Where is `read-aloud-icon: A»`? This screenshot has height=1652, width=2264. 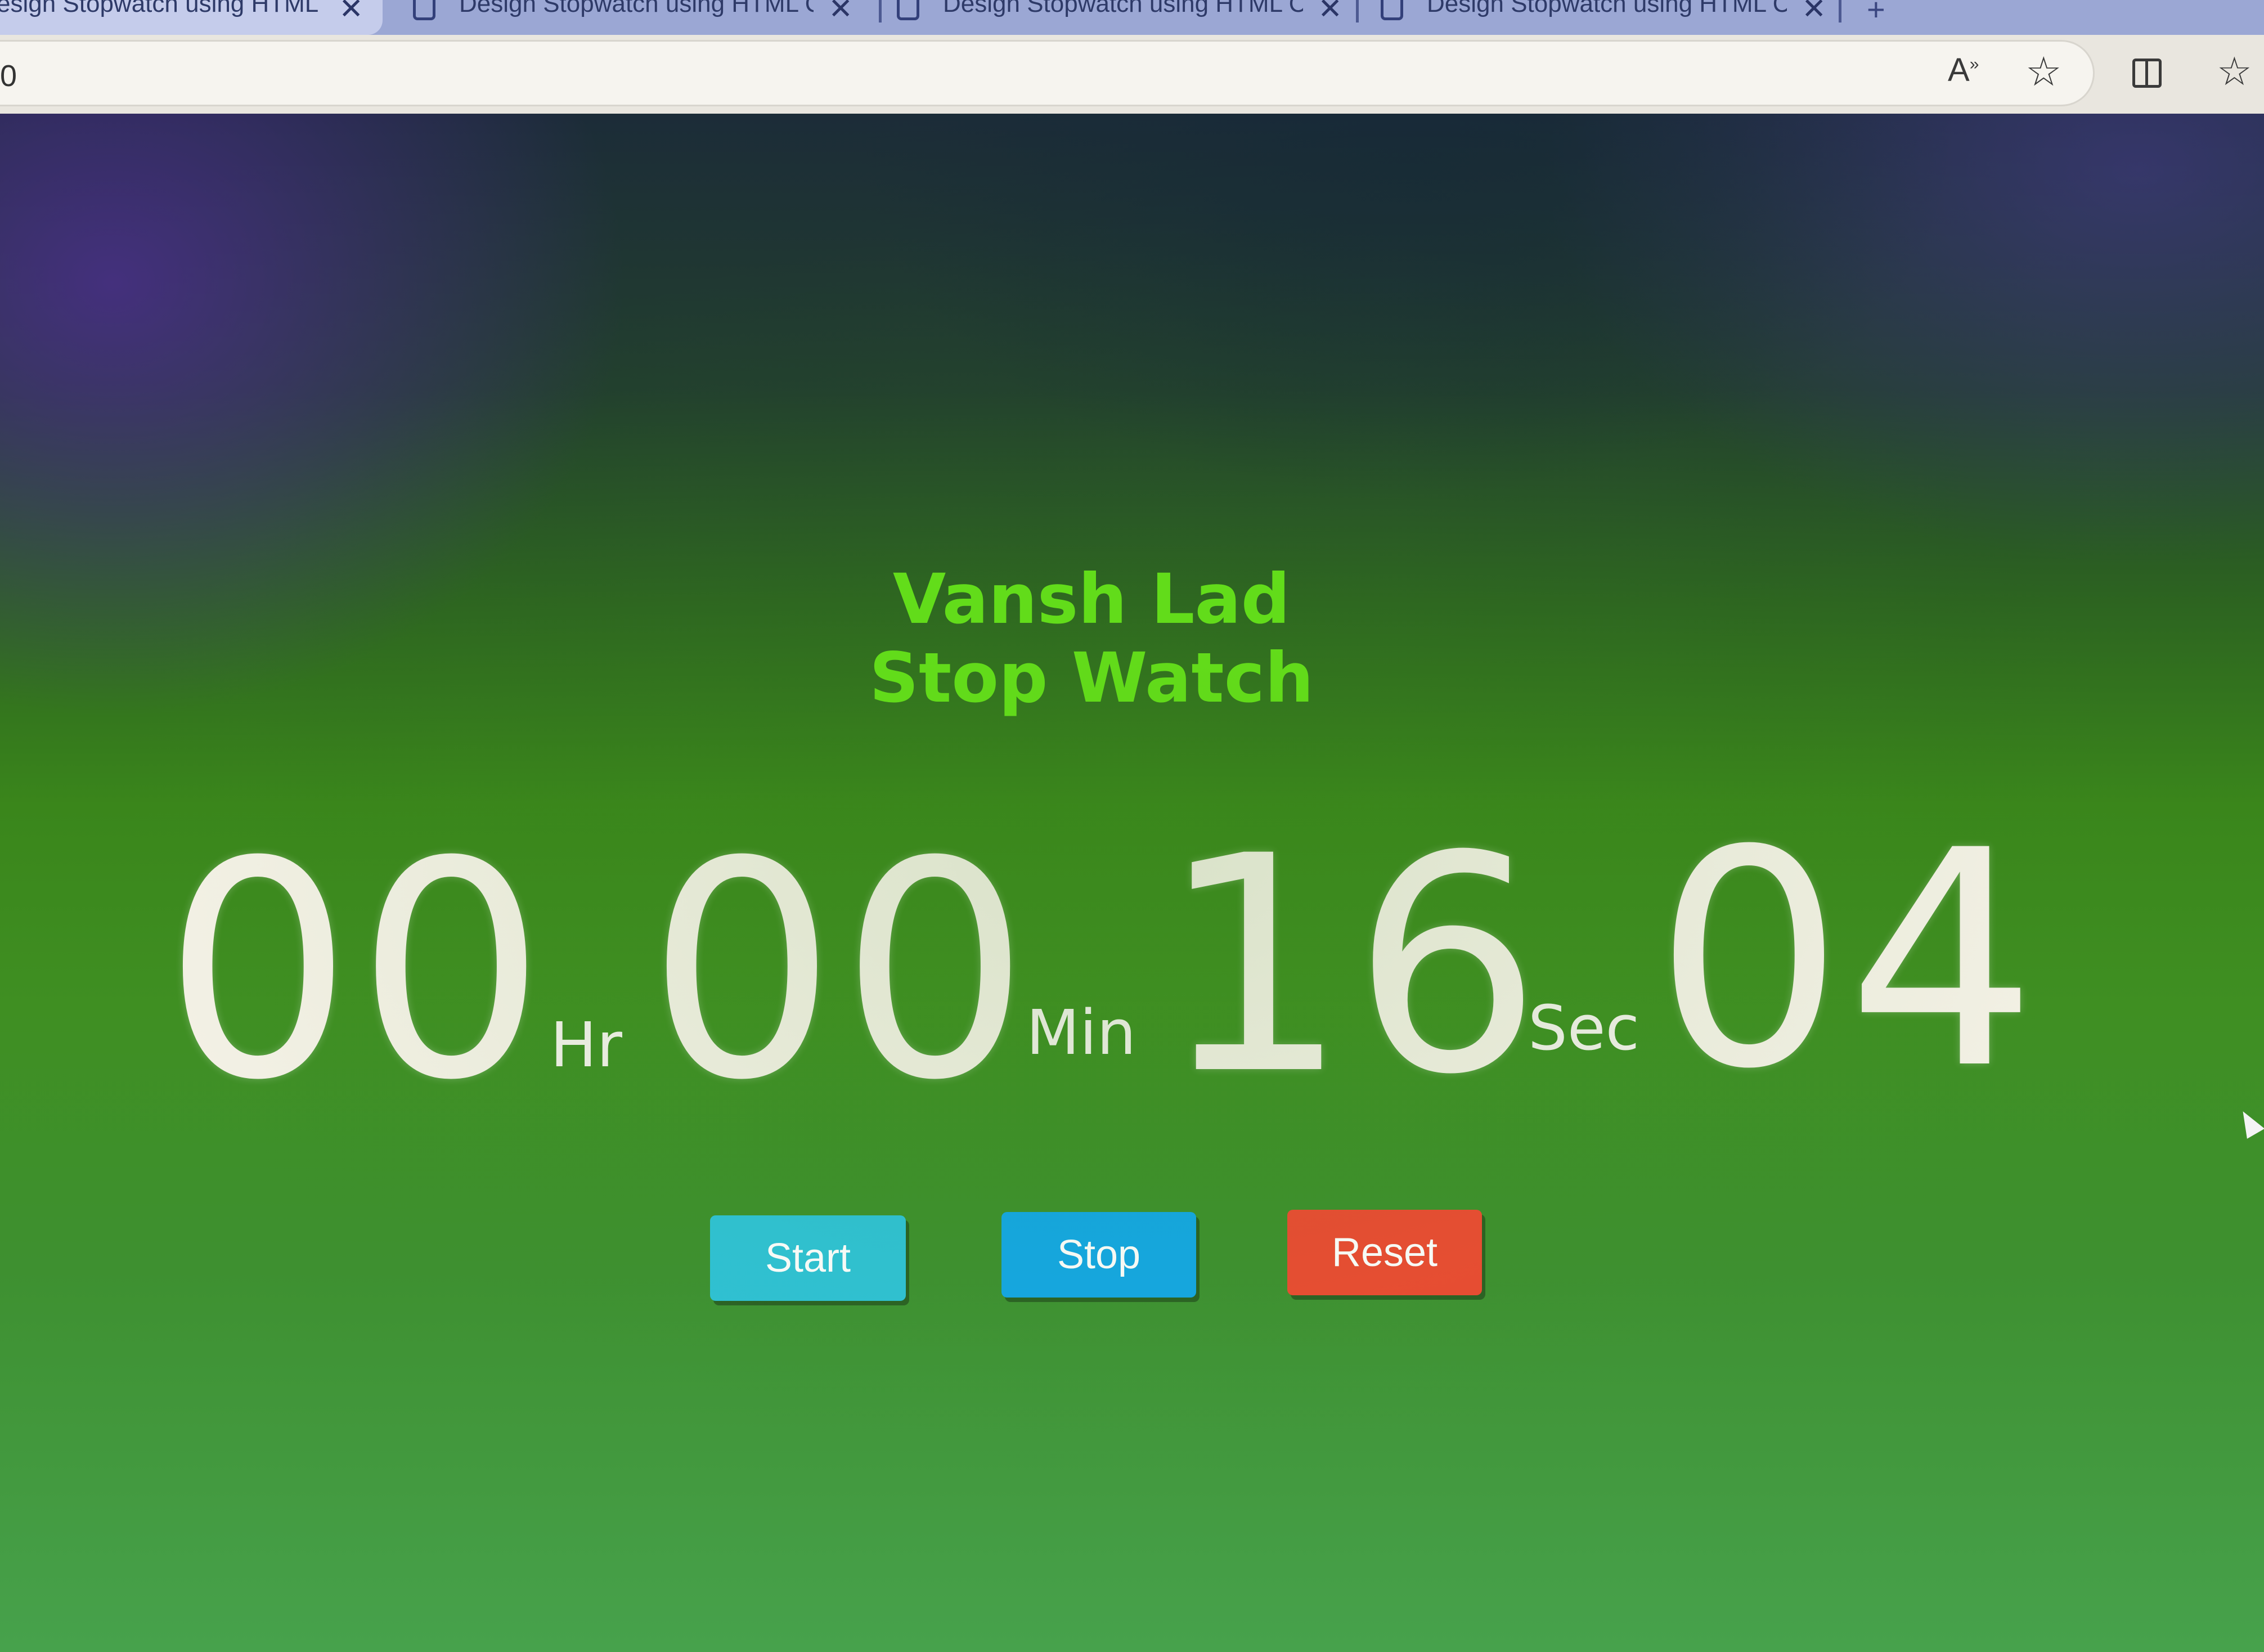
read-aloud-icon: A» is located at coordinates (1963, 70).